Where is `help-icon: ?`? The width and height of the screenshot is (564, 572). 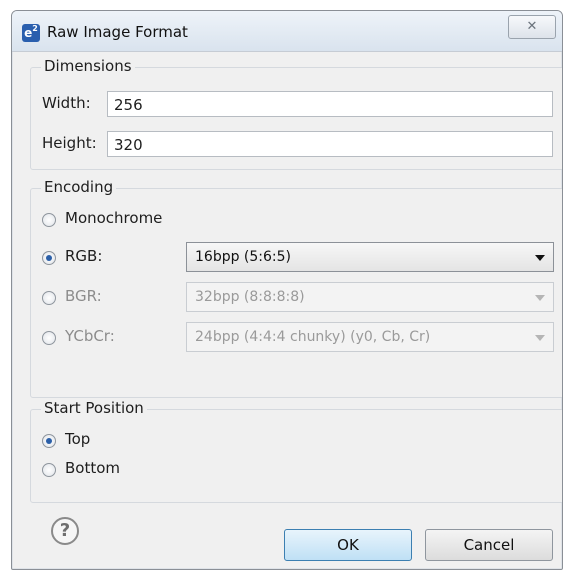 help-icon: ? is located at coordinates (65, 531).